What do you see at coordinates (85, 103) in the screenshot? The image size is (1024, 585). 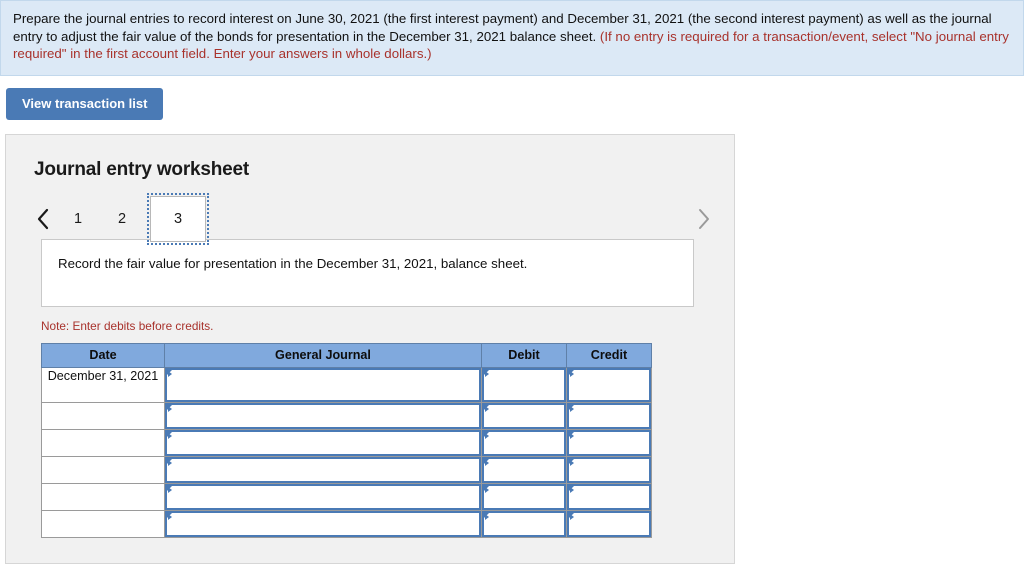 I see `view-transaction-list-button: View transaction list` at bounding box center [85, 103].